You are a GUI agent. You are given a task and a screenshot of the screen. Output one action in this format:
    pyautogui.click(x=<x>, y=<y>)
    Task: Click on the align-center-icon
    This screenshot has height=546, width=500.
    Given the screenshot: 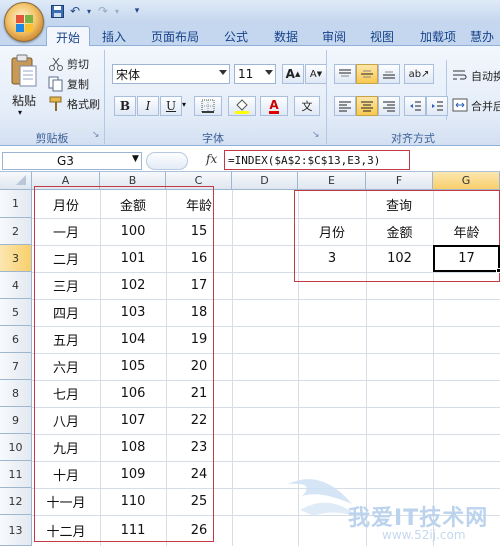 What is the action you would take?
    pyautogui.click(x=367, y=106)
    